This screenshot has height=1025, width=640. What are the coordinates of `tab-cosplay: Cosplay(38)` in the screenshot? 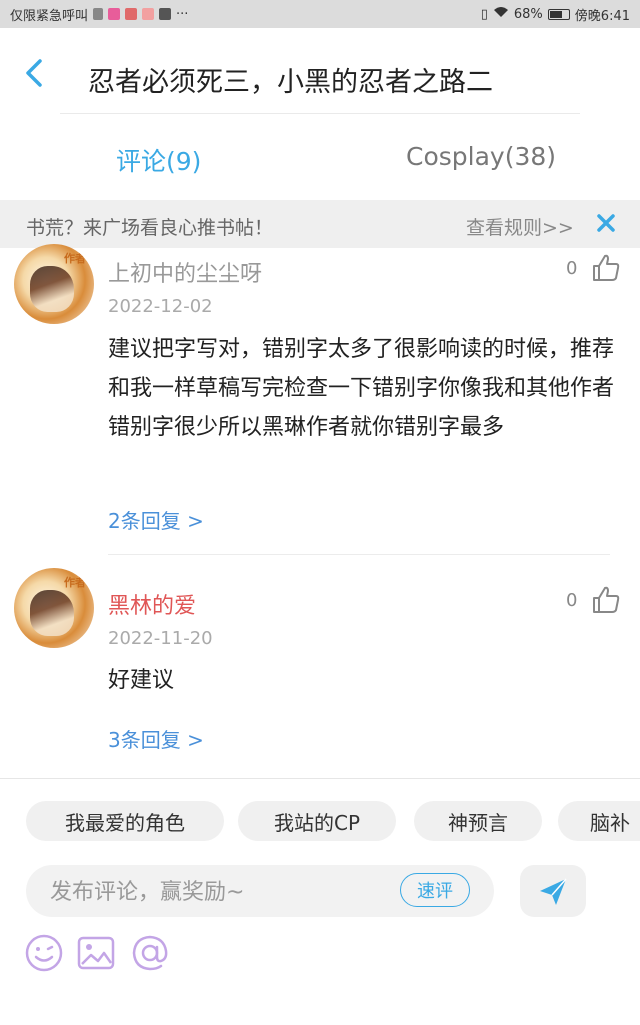 It's located at (481, 156).